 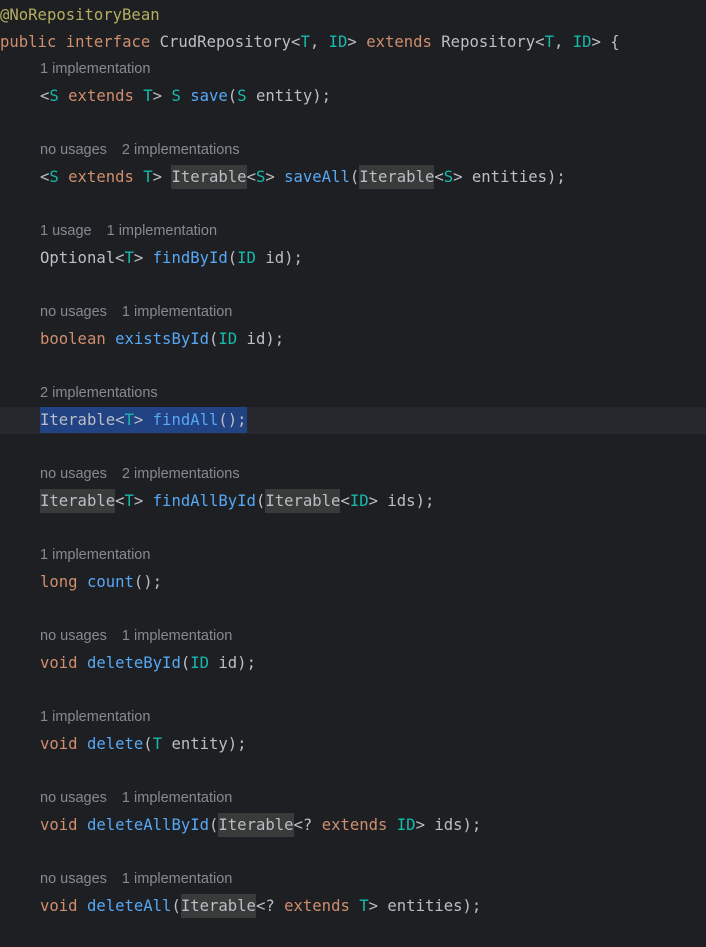 What do you see at coordinates (353, 258) in the screenshot?
I see `method-declaration: Optional<T> findById(ID id);` at bounding box center [353, 258].